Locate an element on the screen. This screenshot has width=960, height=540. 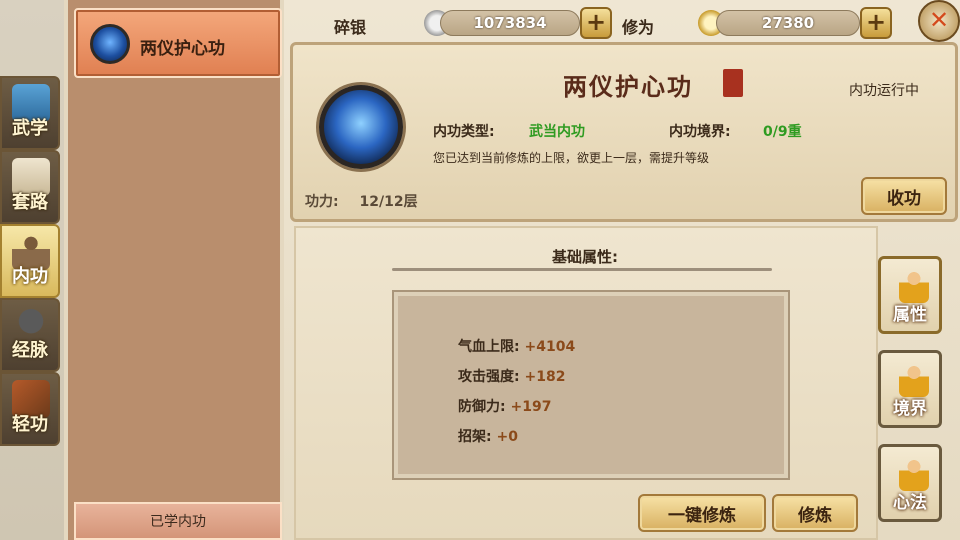
monk-figure-icon is located at coordinates (914, 380).